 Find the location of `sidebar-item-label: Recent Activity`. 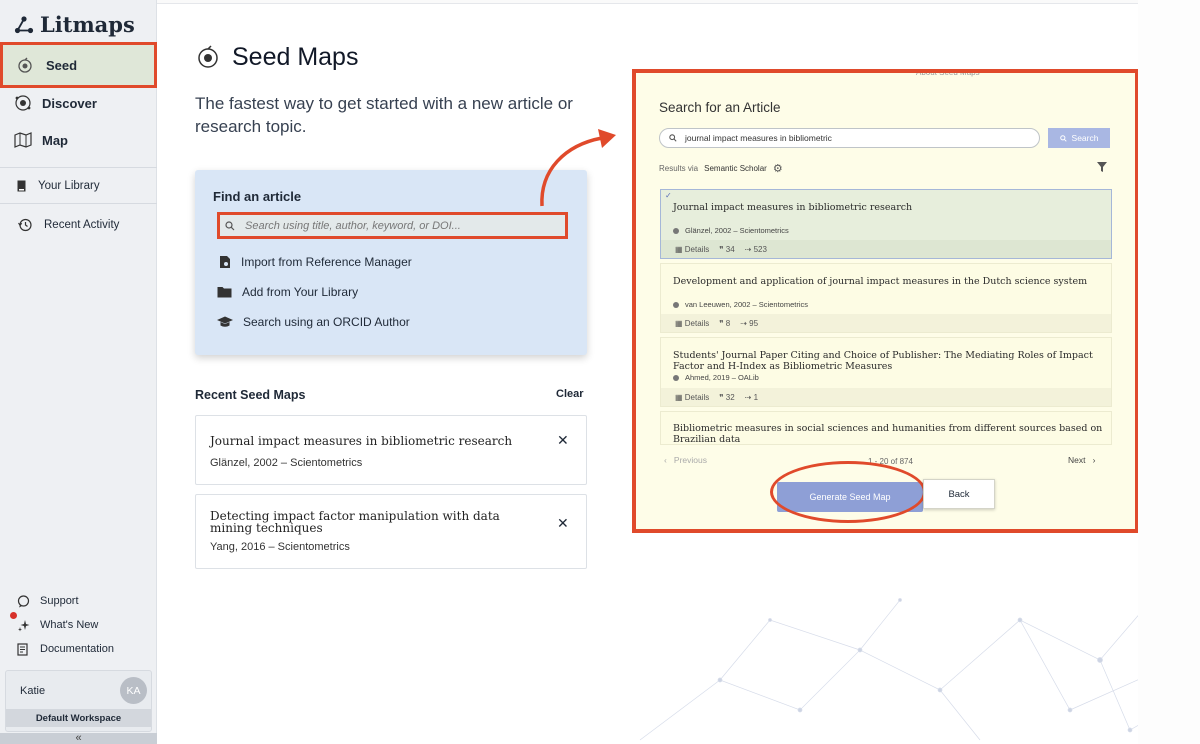

sidebar-item-label: Recent Activity is located at coordinates (82, 225).